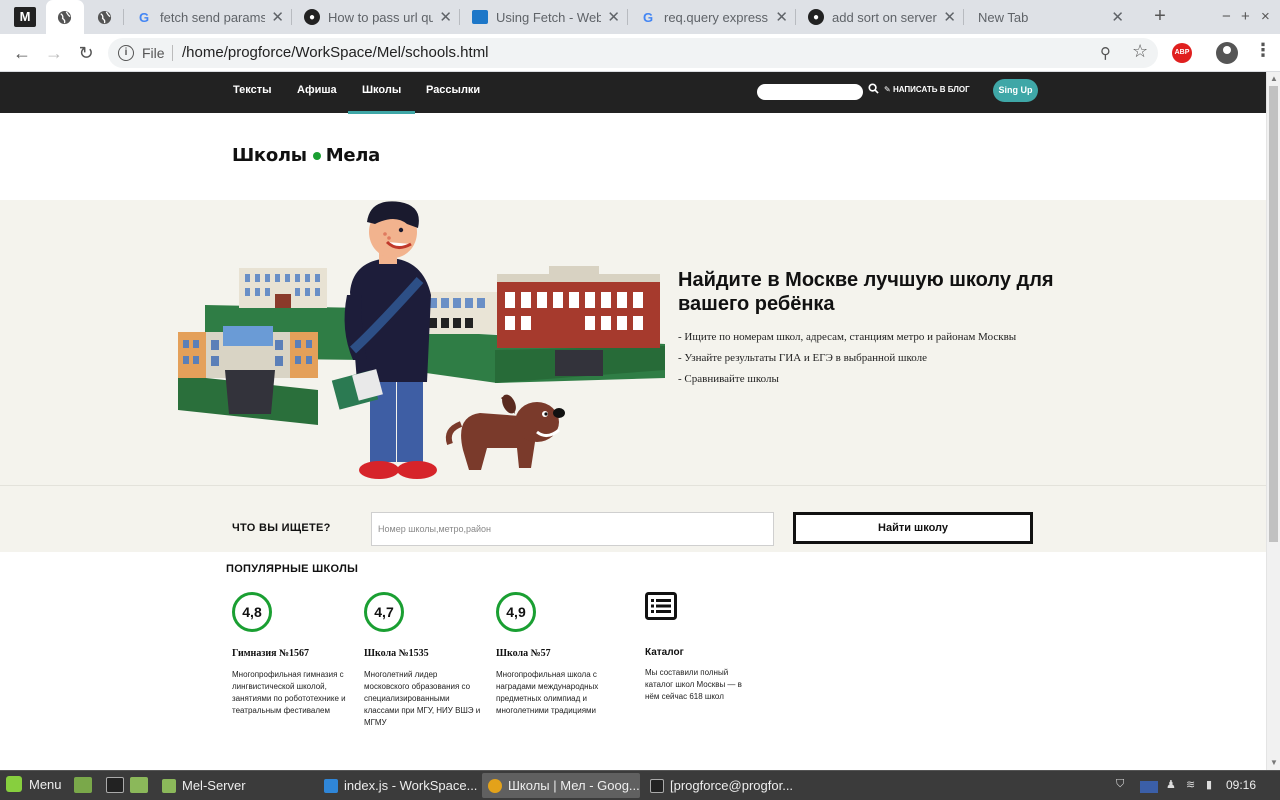 The image size is (1280, 800). I want to click on us-flag-icon, so click(1149, 787).